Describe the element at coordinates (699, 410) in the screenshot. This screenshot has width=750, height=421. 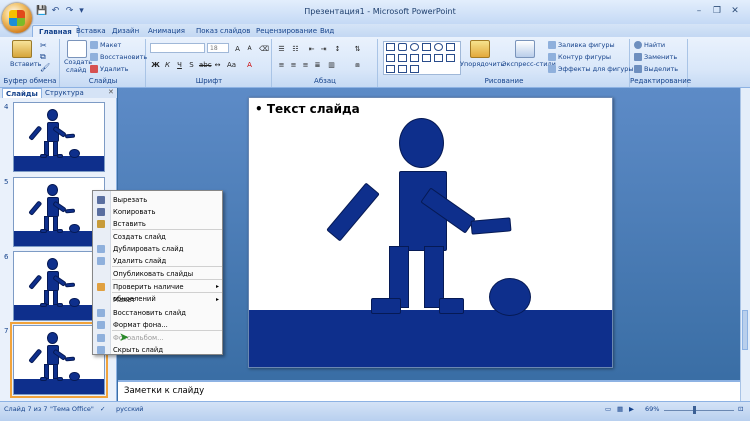
I see `zoom-slider` at that location.